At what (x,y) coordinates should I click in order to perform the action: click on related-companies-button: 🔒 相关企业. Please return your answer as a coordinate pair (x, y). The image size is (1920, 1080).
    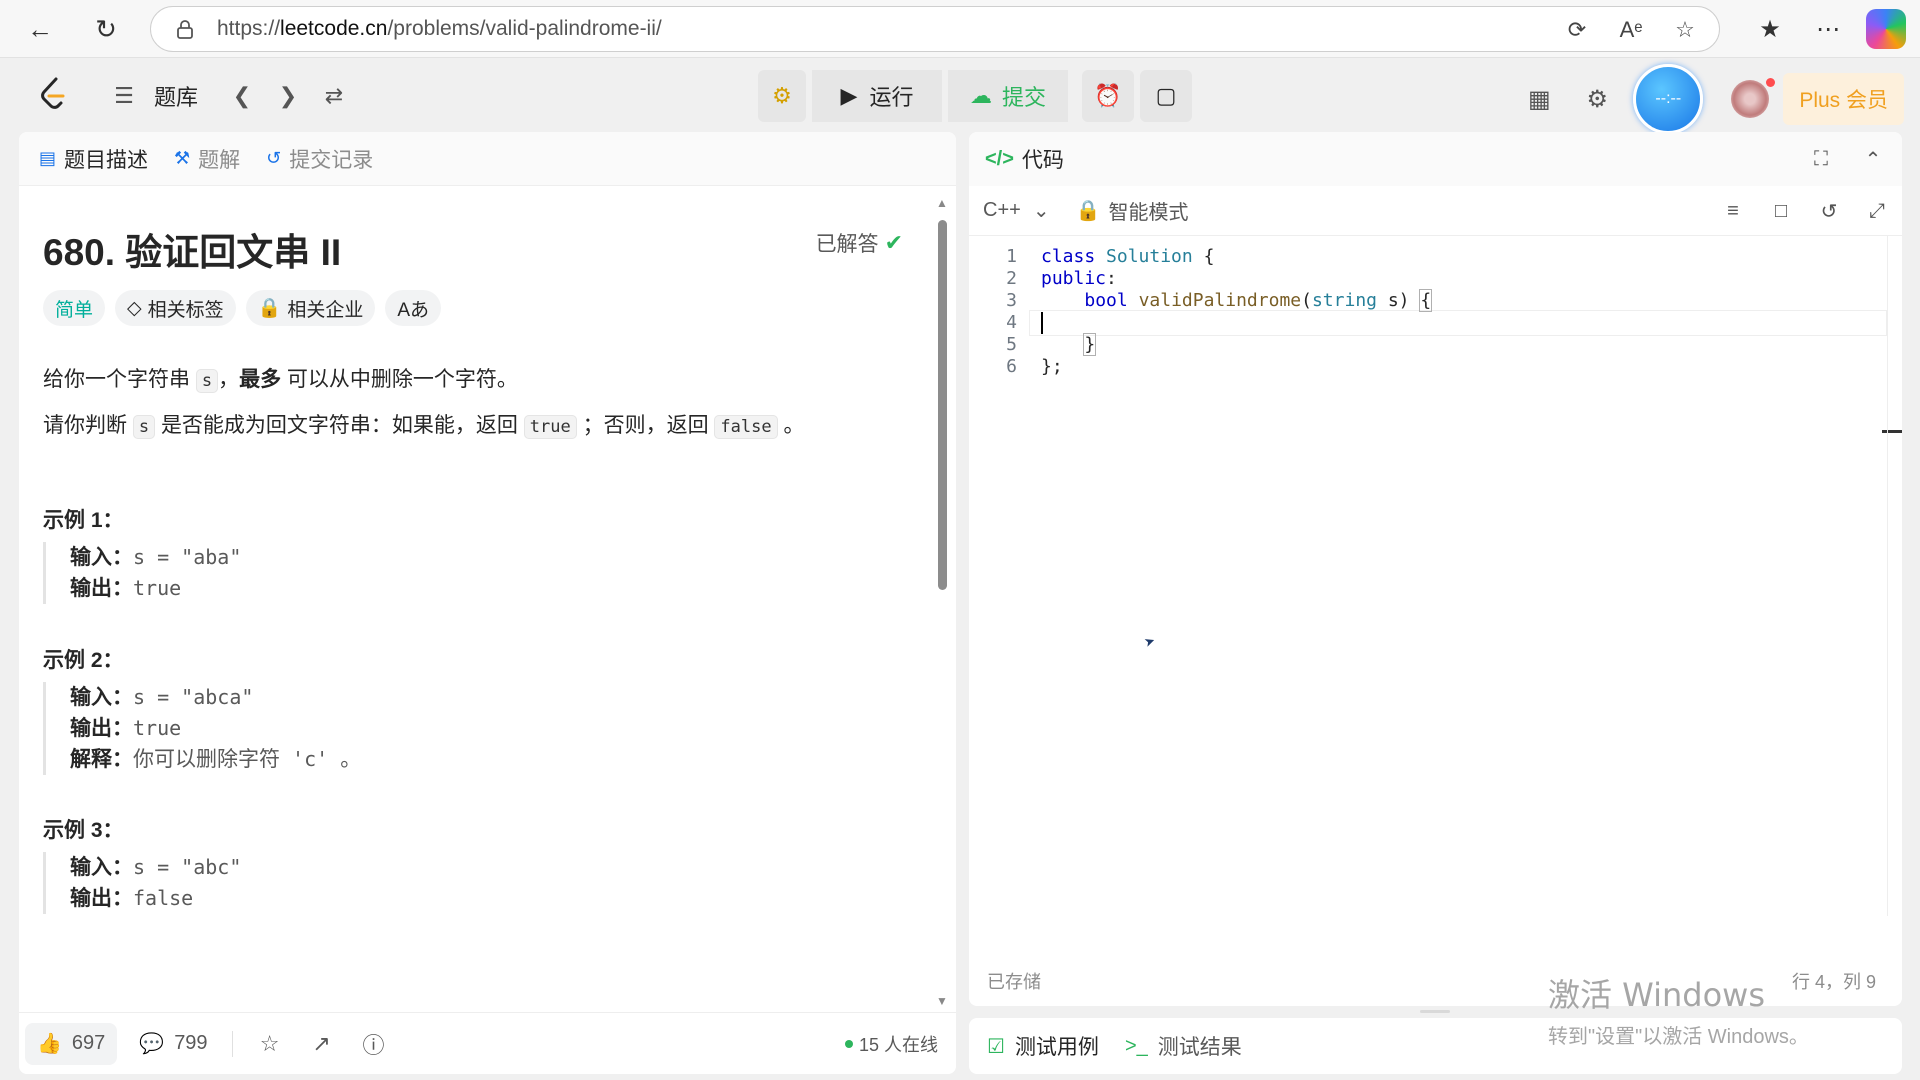
    Looking at the image, I should click on (310, 308).